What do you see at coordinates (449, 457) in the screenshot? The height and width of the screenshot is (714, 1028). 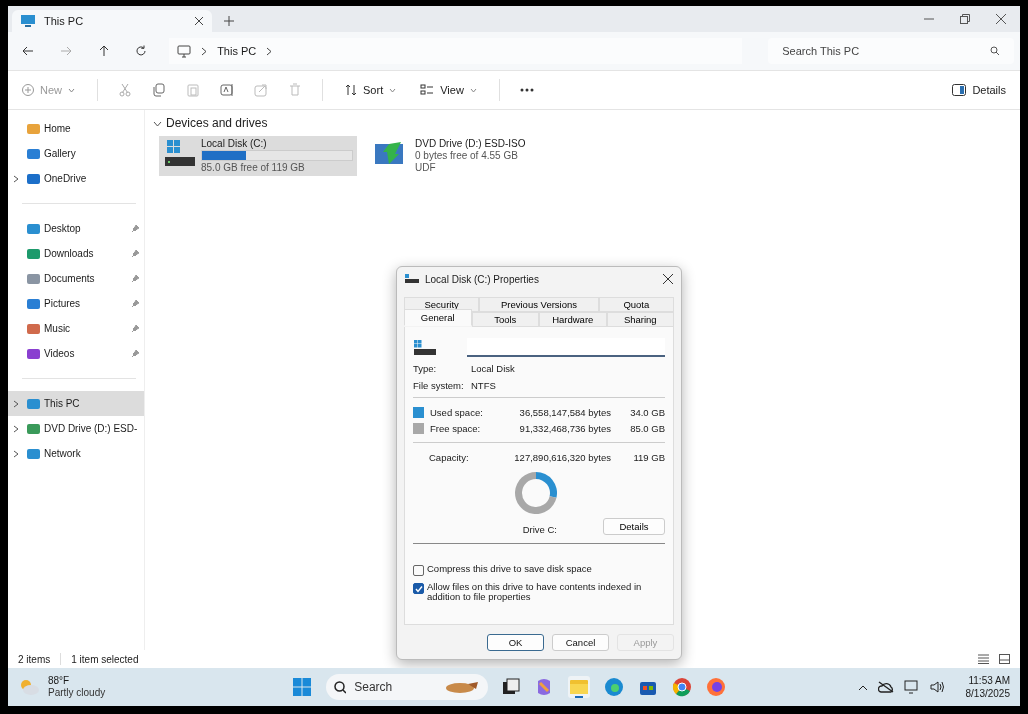 I see `space-label: Capacity:` at bounding box center [449, 457].